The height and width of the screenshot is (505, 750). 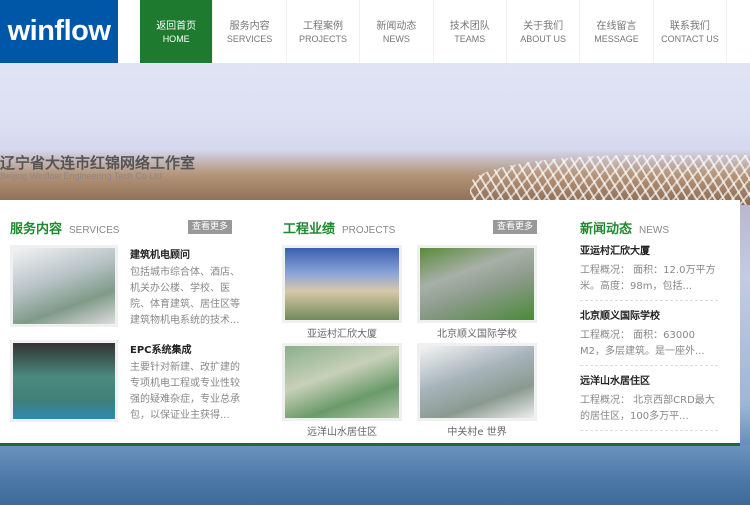 What do you see at coordinates (81, 176) in the screenshot?
I see `banner-subtitle: Beijing Winflow Engineering Tech Co Ltd` at bounding box center [81, 176].